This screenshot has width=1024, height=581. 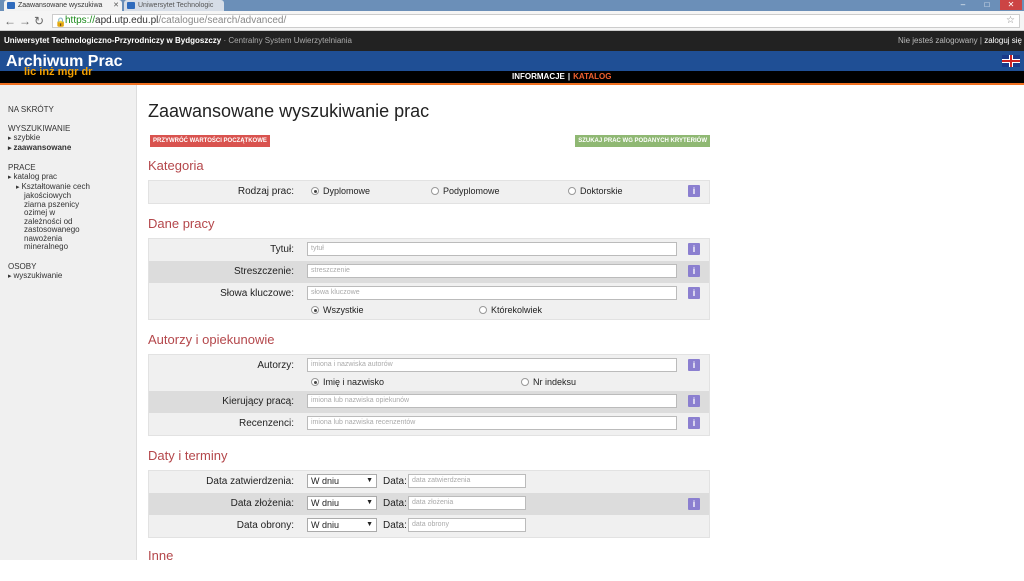 What do you see at coordinates (116, 5) in the screenshot?
I see `close-icon: ✕` at bounding box center [116, 5].